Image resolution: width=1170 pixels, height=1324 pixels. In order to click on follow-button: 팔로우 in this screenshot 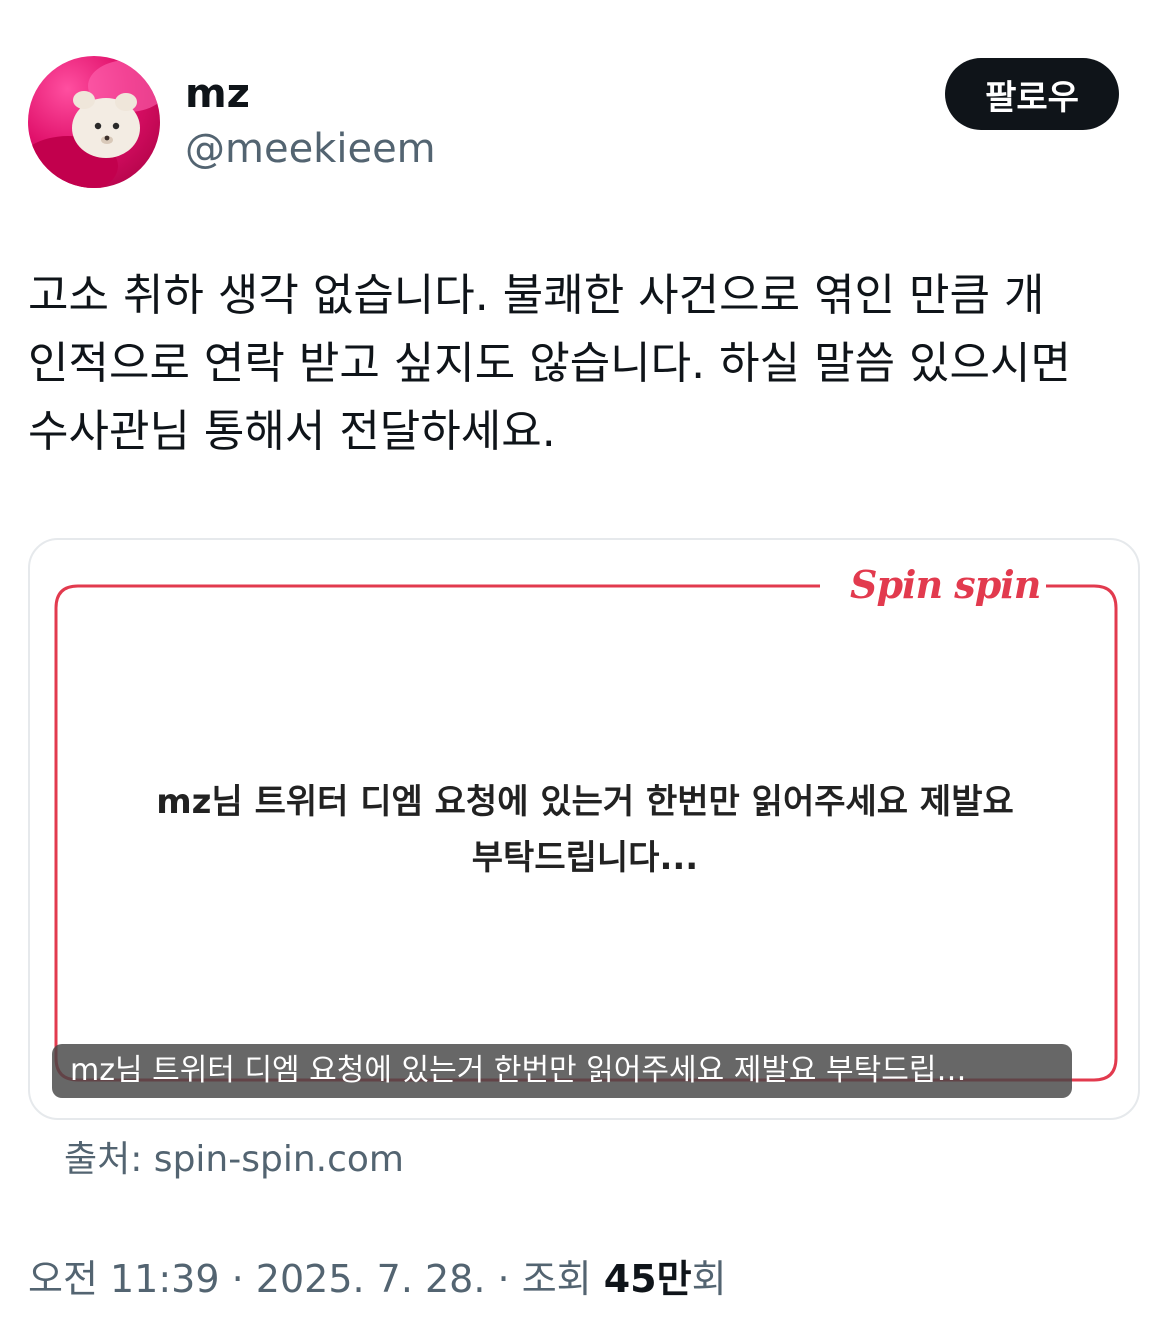, I will do `click(1032, 94)`.